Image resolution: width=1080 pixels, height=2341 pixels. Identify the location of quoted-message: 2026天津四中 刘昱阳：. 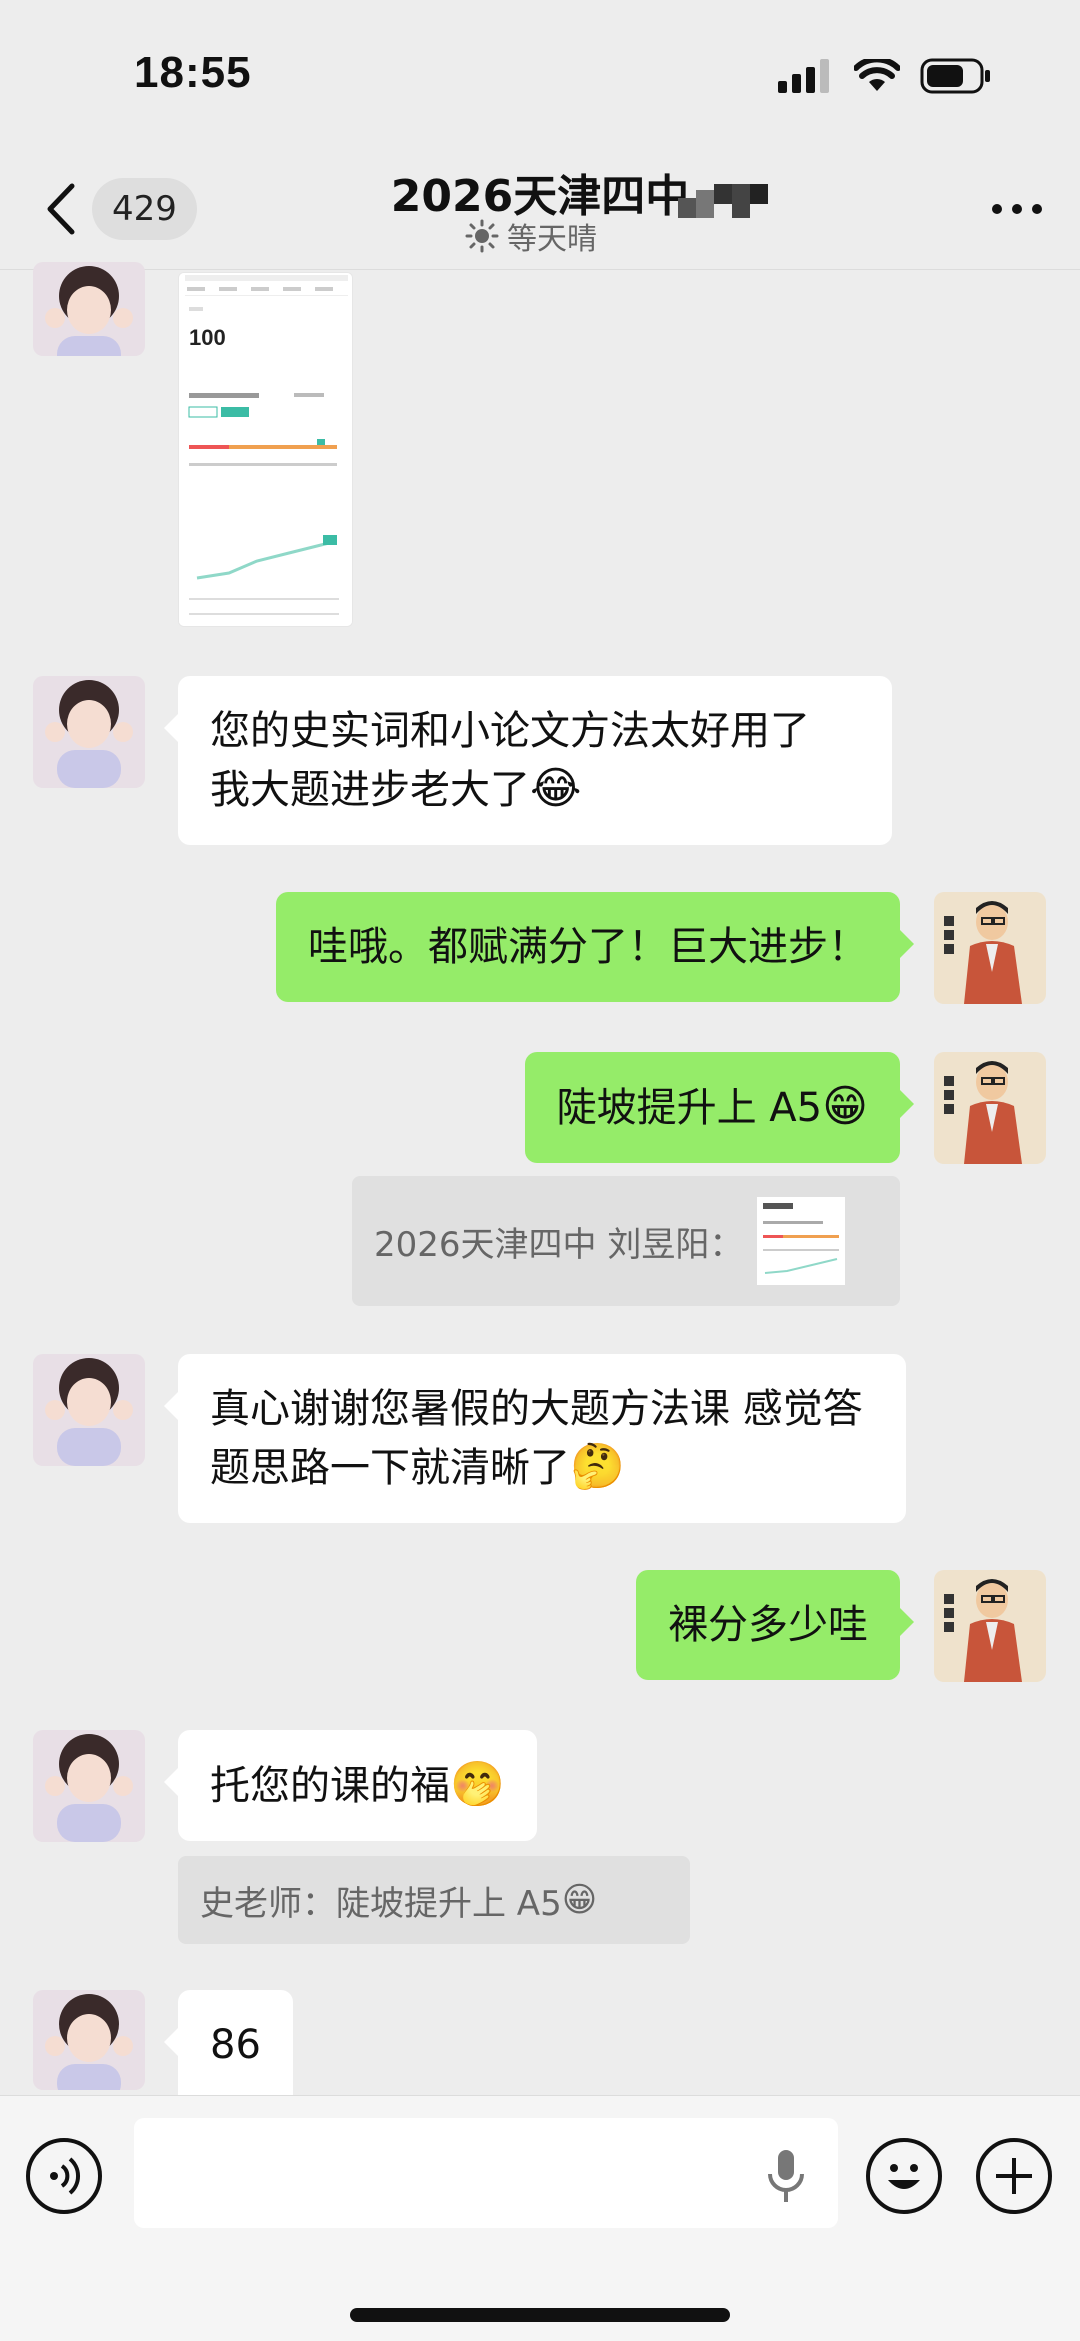
(626, 1241).